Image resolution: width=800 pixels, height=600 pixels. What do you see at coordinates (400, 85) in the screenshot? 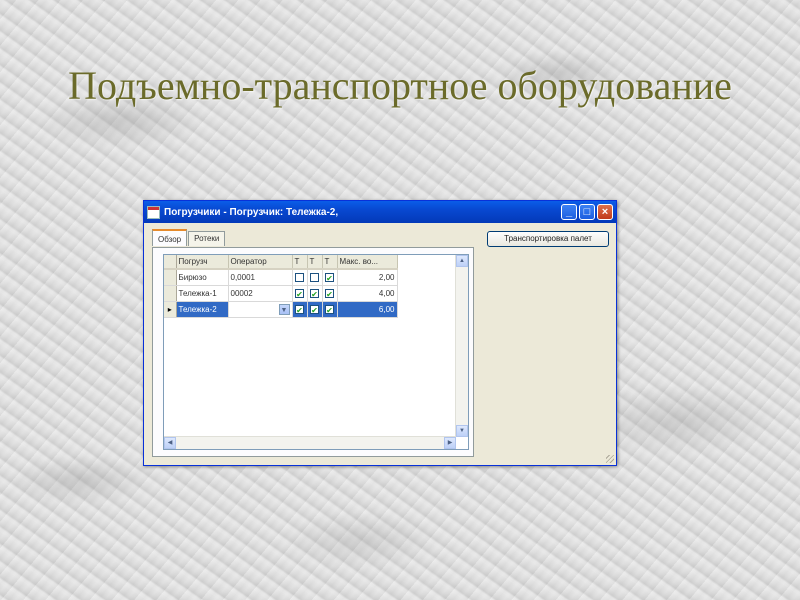
I see `slide-title: Подъемно-транспортное оборудование` at bounding box center [400, 85].